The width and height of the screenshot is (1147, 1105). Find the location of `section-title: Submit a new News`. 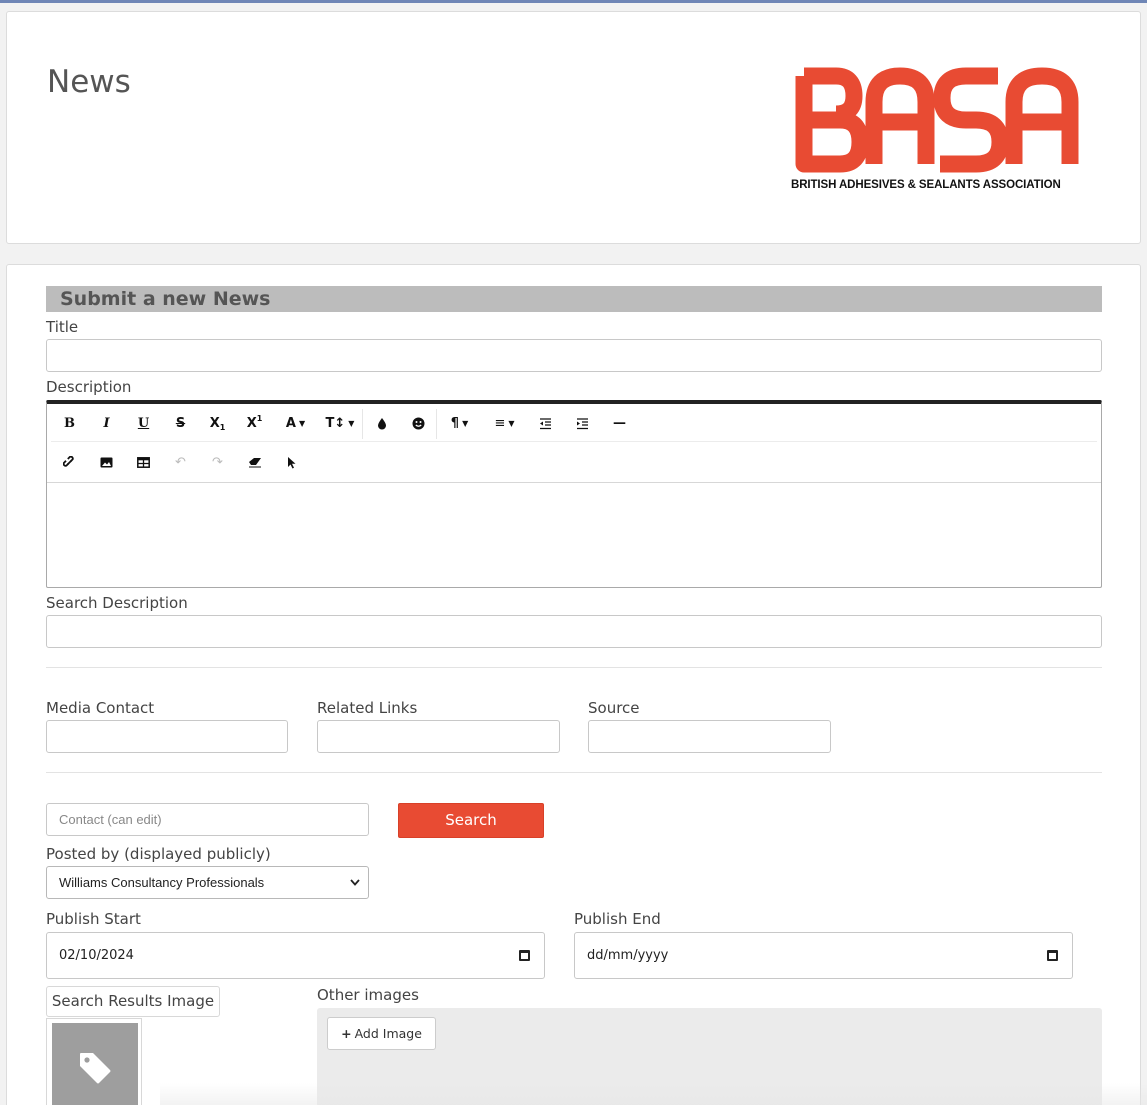

section-title: Submit a new News is located at coordinates (574, 299).